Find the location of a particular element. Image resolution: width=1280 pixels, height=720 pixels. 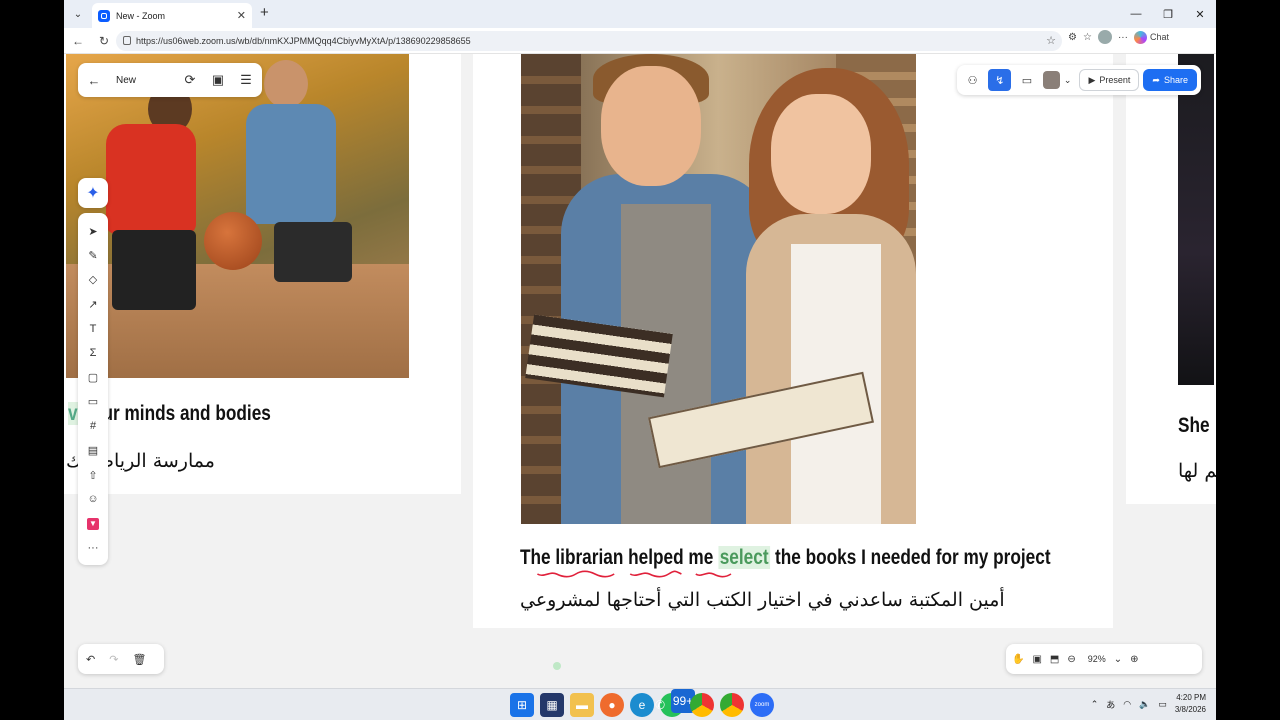

clock-date: 3/8/2026 is located at coordinates (1190, 709).